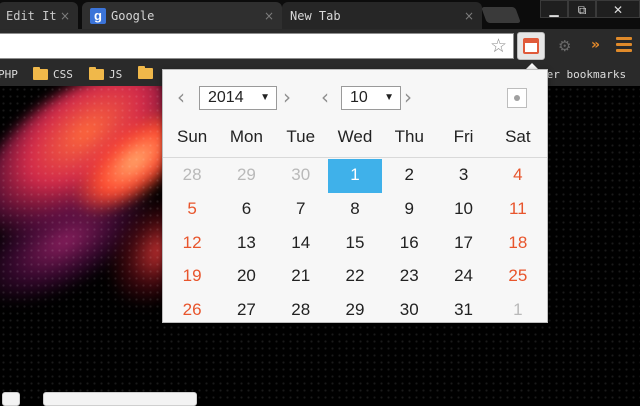 The height and width of the screenshot is (406, 640). Describe the element at coordinates (463, 210) in the screenshot. I see `calendar-day: 10` at that location.